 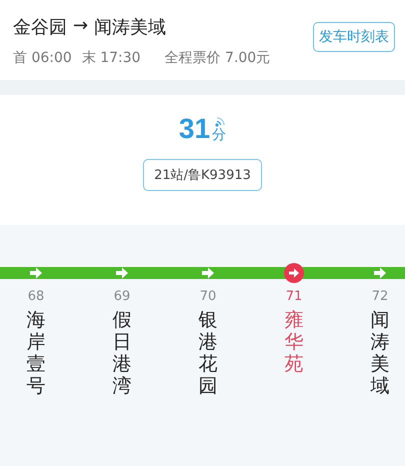 What do you see at coordinates (294, 296) in the screenshot?
I see `stop-number: 71` at bounding box center [294, 296].